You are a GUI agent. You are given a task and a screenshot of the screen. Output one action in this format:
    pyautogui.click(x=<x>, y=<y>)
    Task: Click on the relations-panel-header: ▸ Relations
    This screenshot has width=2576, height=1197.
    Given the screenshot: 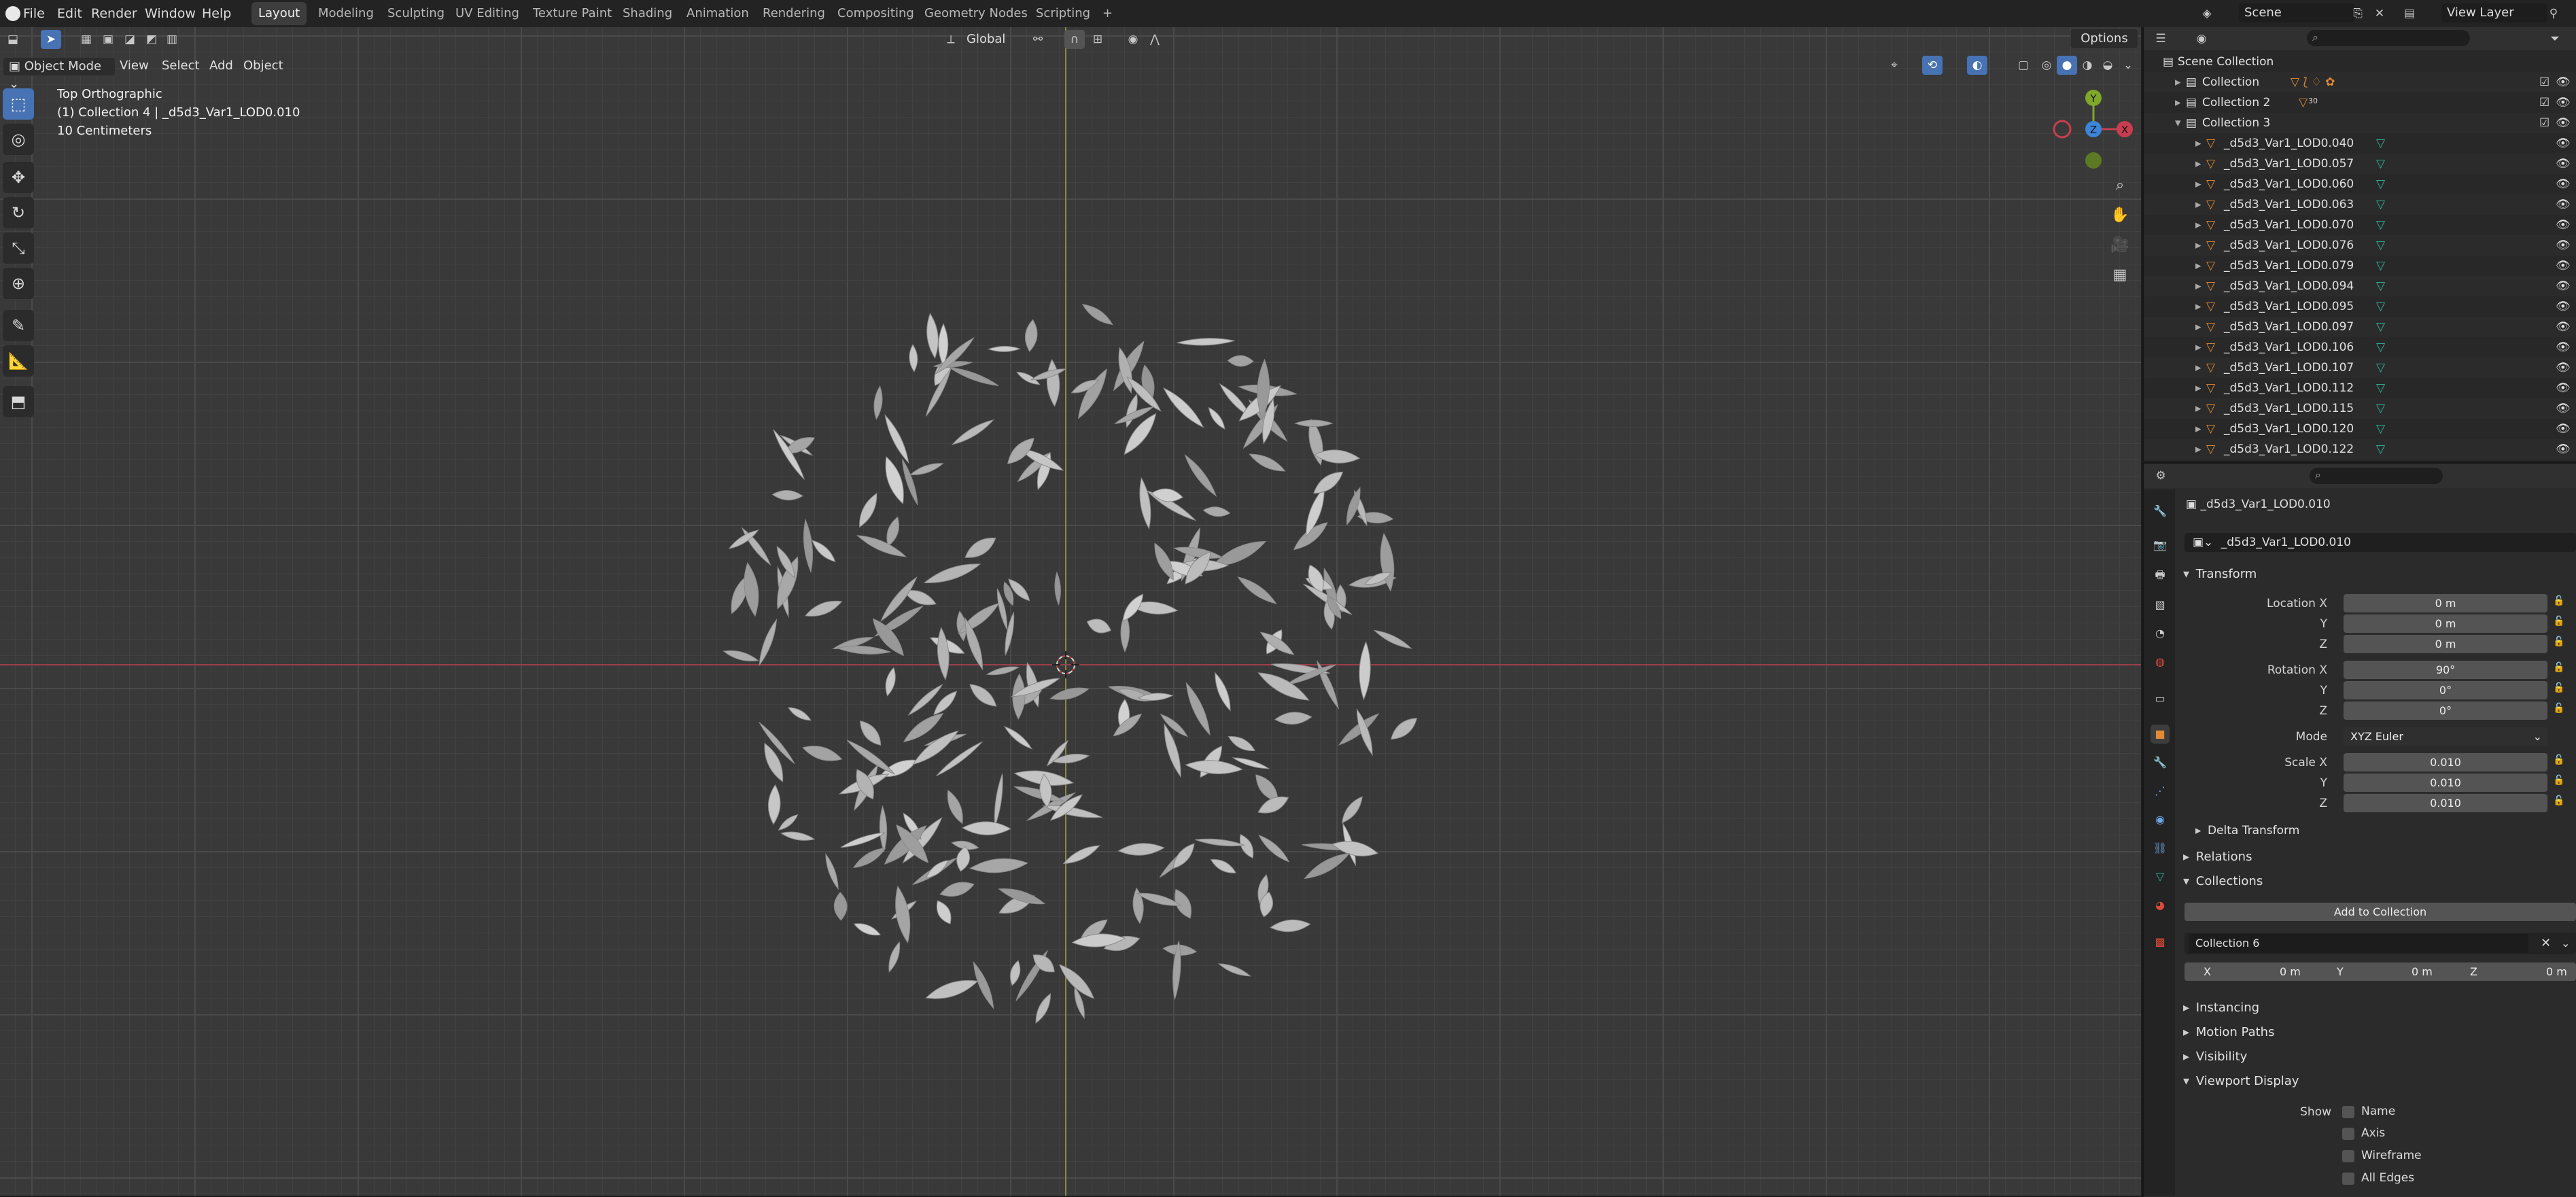 What is the action you would take?
    pyautogui.click(x=2377, y=857)
    